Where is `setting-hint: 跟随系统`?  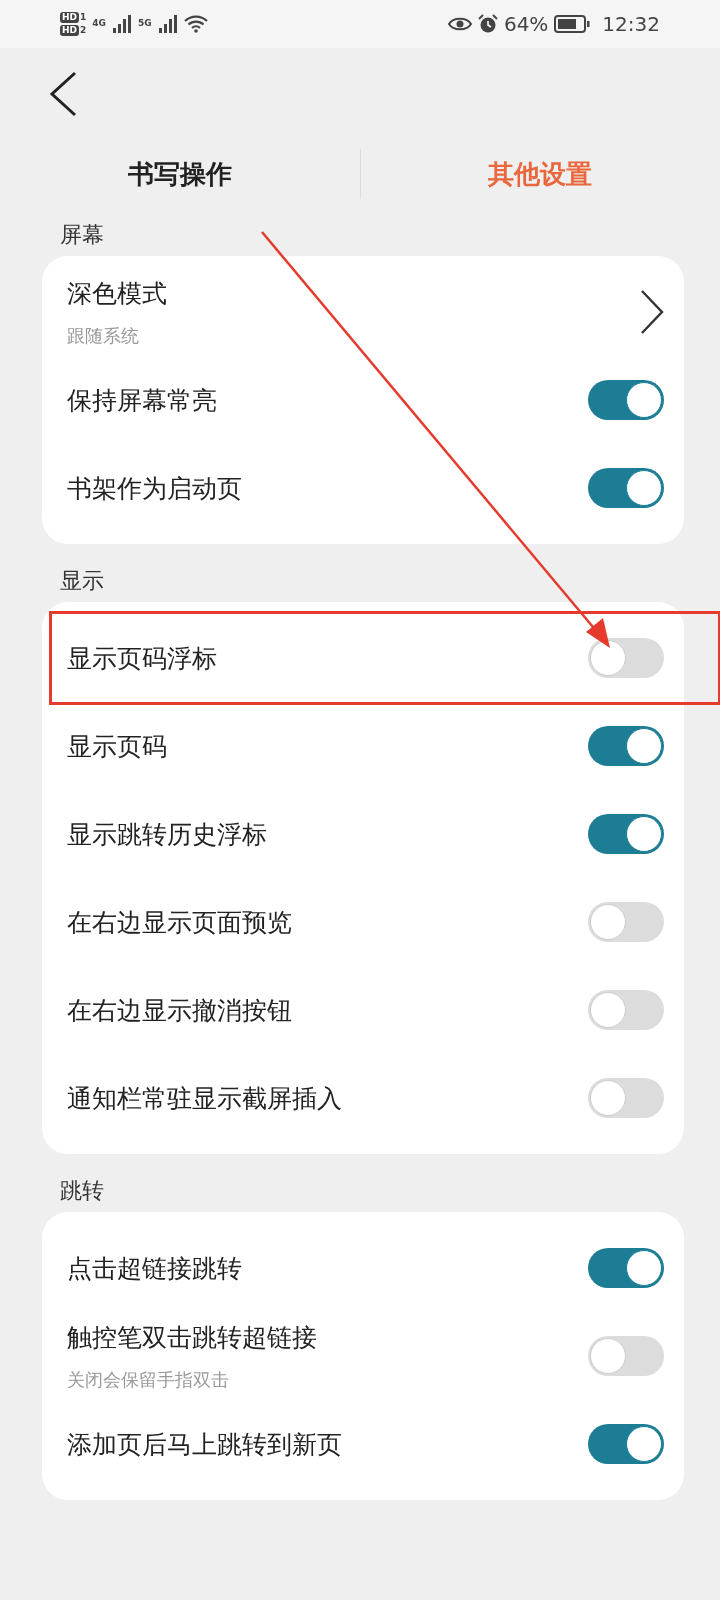 setting-hint: 跟随系统 is located at coordinates (103, 335).